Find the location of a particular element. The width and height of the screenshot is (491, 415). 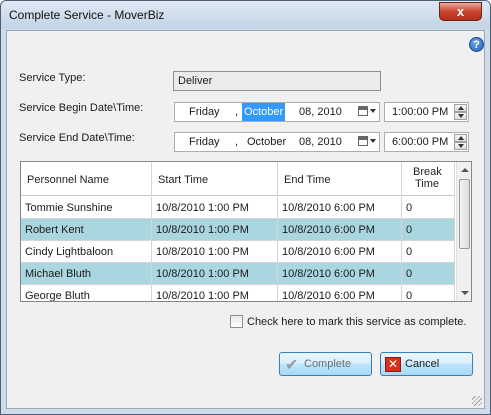

column-header-end-time: End Time is located at coordinates (340, 179).